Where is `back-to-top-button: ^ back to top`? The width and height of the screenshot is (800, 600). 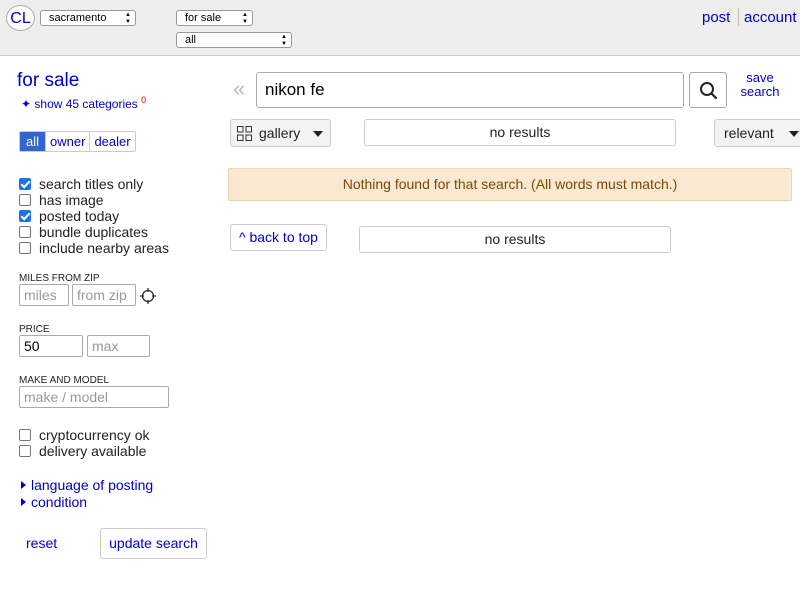 back-to-top-button: ^ back to top is located at coordinates (278, 237).